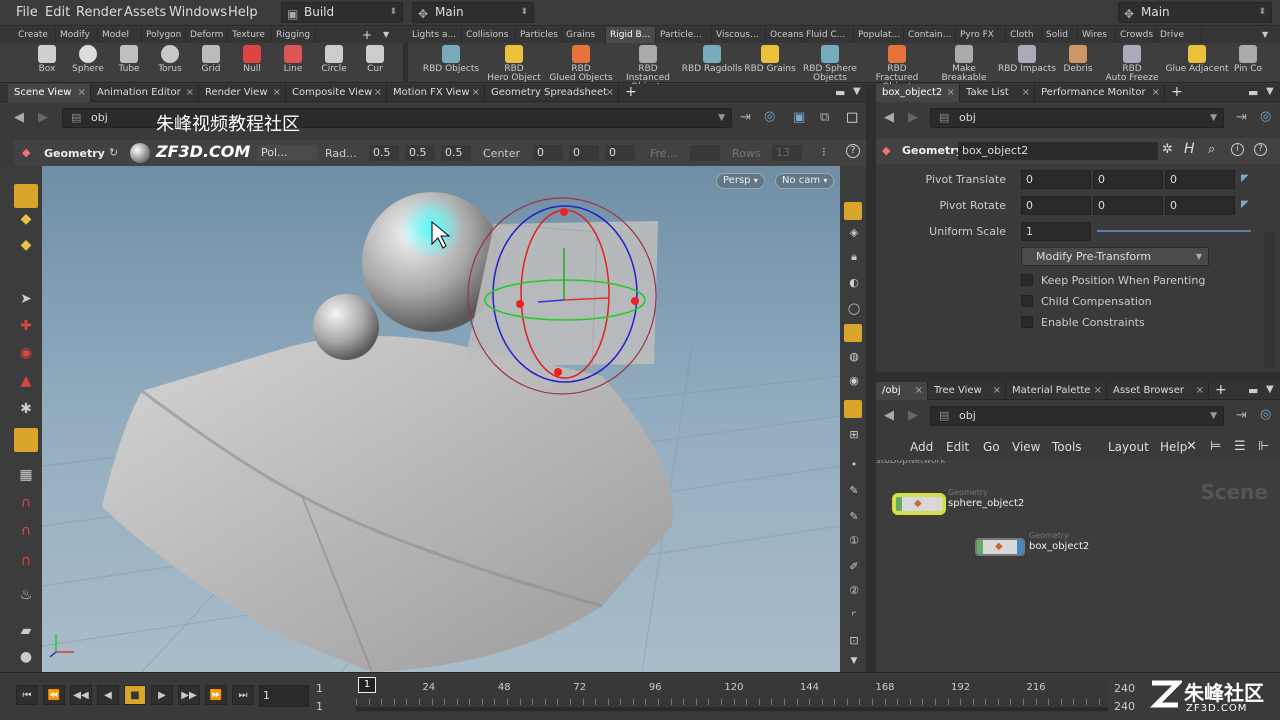 This screenshot has width=1280, height=720. I want to click on shelf-tool-circle: Circle, so click(334, 59).